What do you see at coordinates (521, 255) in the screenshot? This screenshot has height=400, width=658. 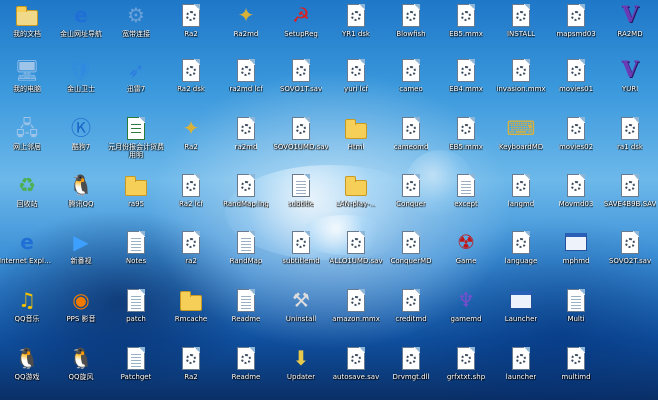 I see `desktop-shortcut: language` at bounding box center [521, 255].